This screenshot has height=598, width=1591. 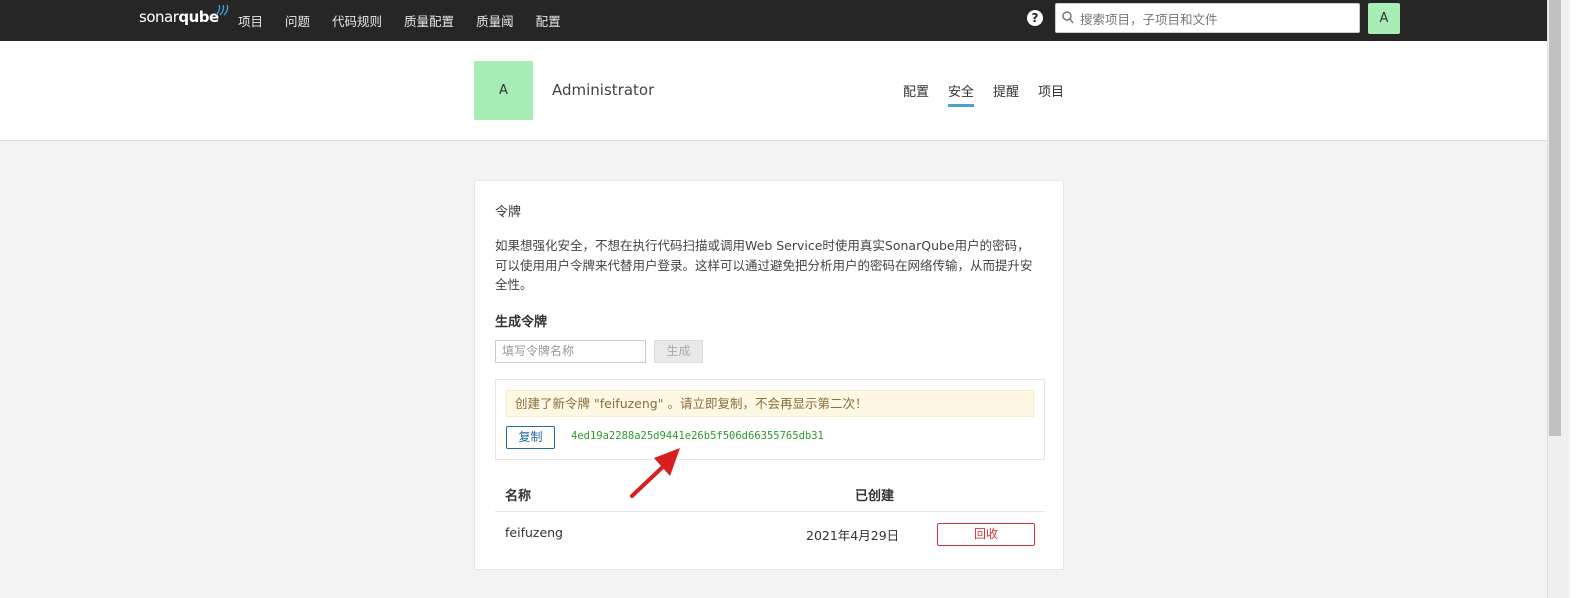 I want to click on user-avatar: A, so click(x=503, y=90).